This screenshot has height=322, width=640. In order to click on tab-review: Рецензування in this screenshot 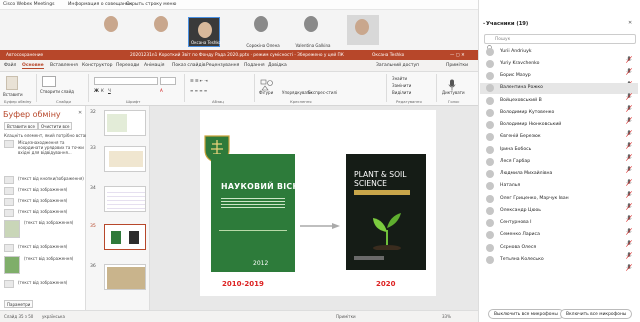, I will do `click(222, 65)`.